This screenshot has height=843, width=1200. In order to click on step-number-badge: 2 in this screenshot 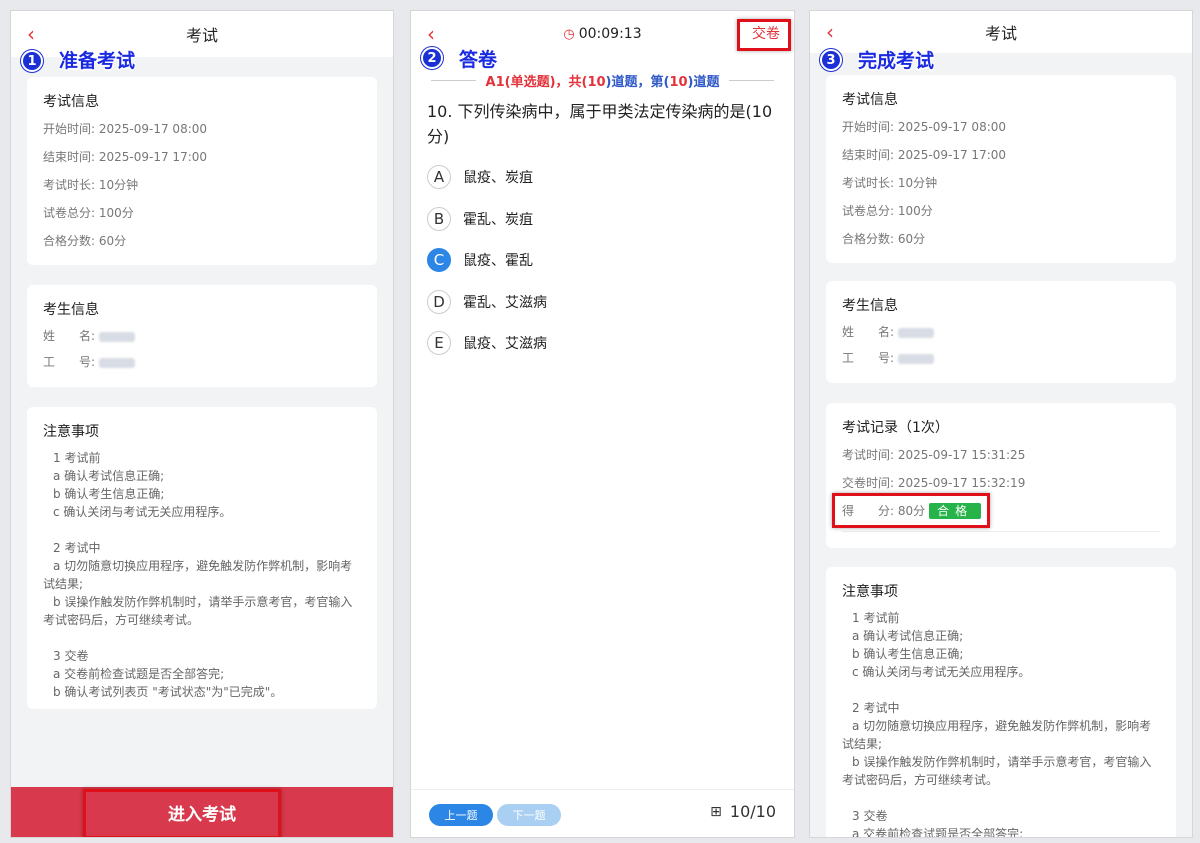, I will do `click(432, 58)`.